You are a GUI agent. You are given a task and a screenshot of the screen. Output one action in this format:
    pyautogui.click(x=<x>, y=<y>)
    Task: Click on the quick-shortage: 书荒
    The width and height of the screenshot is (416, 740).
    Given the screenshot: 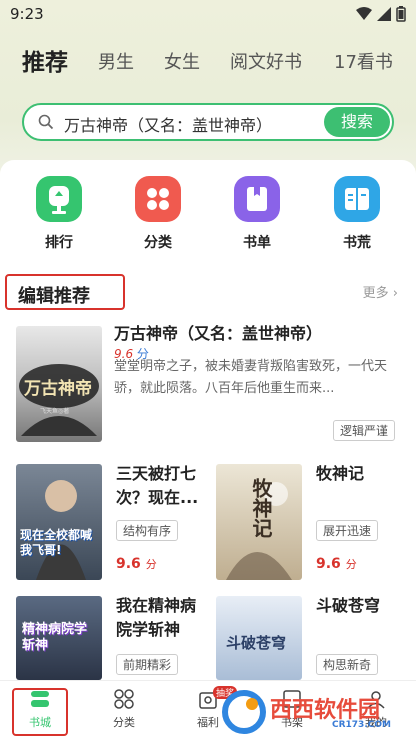 What is the action you would take?
    pyautogui.click(x=357, y=214)
    